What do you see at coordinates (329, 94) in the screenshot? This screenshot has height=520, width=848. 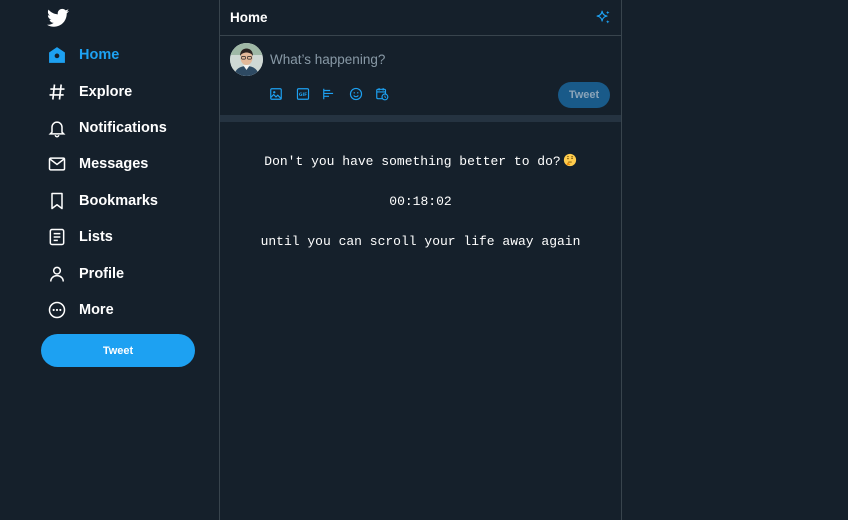 I see `poll-icon` at bounding box center [329, 94].